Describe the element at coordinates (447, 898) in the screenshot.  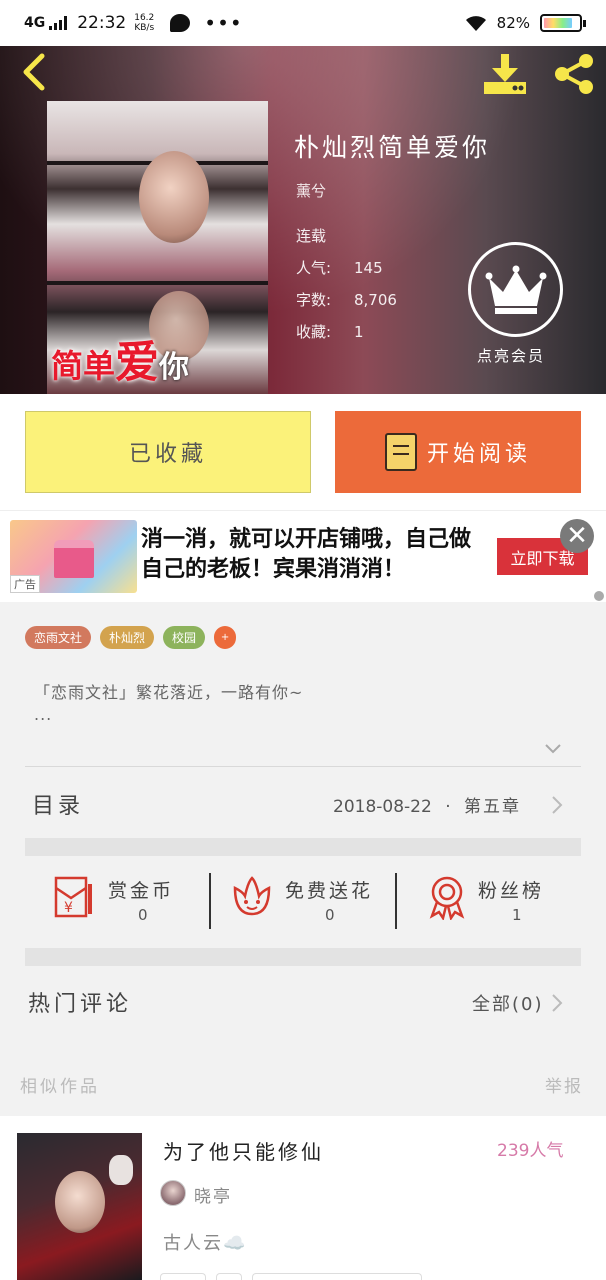
I see `medal-icon` at that location.